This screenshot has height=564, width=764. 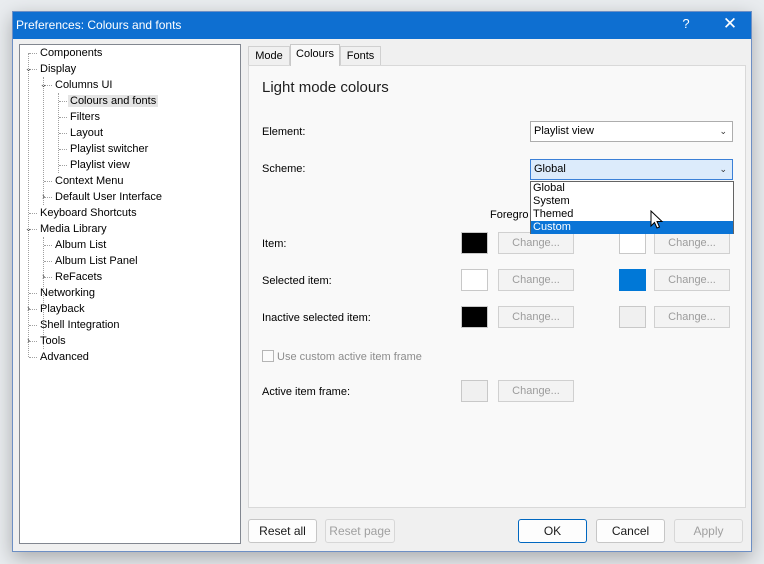 I want to click on foreground-column-header: Foregro, so click(x=509, y=215).